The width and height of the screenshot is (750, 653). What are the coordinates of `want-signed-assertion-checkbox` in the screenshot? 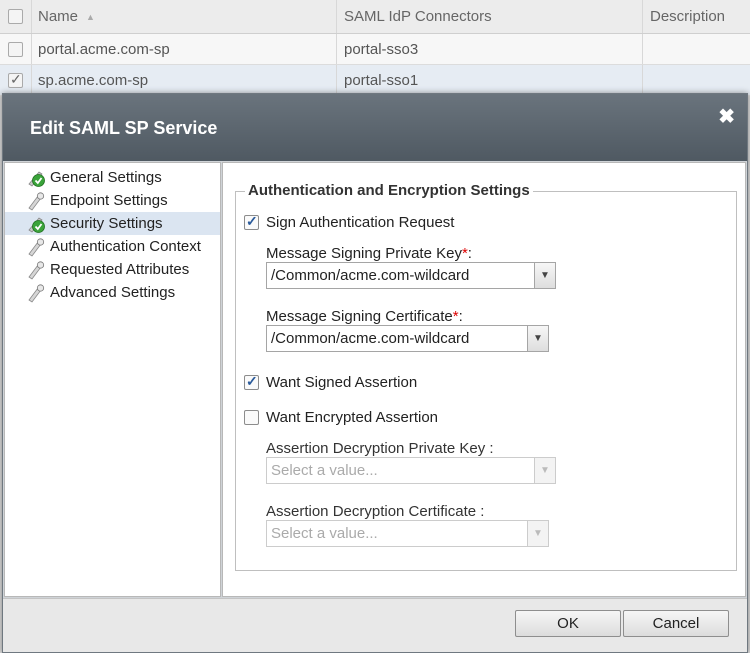 It's located at (251, 381).